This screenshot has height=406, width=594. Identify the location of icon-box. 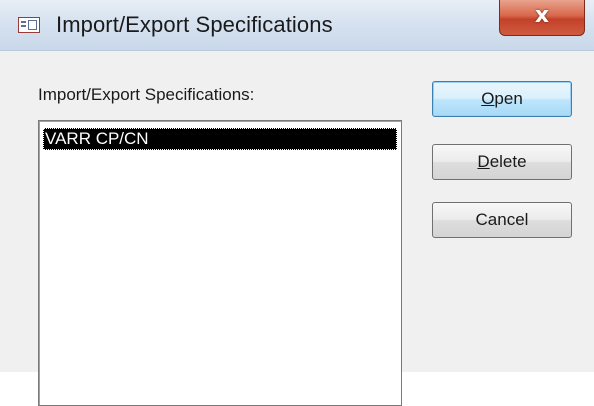
(32, 25).